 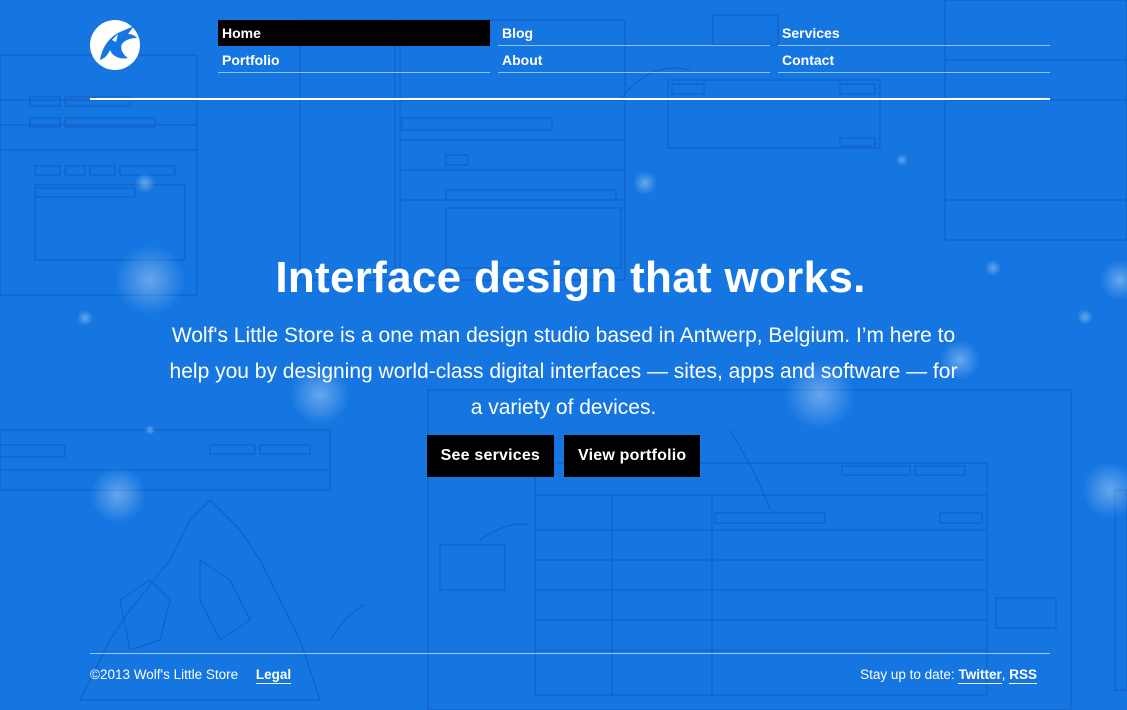 I want to click on header-divider, so click(x=570, y=99).